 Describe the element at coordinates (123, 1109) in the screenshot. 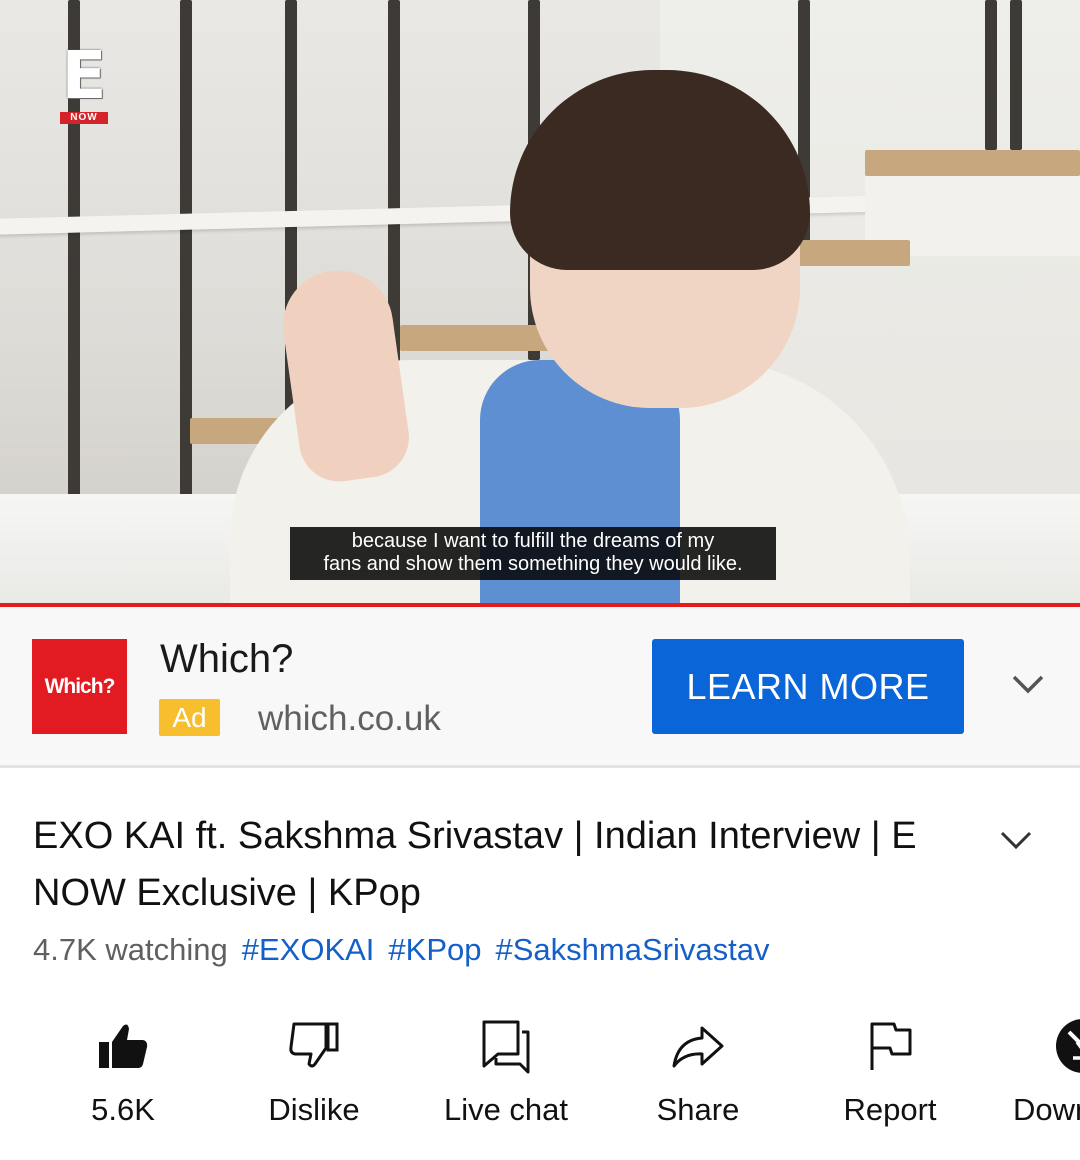

I see `like-count: 5.6K` at that location.